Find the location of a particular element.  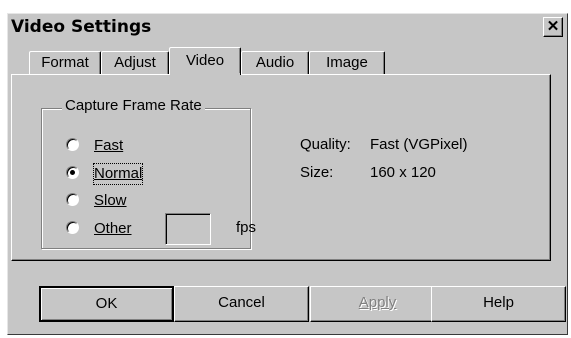

tab-format: Format is located at coordinates (65, 62).